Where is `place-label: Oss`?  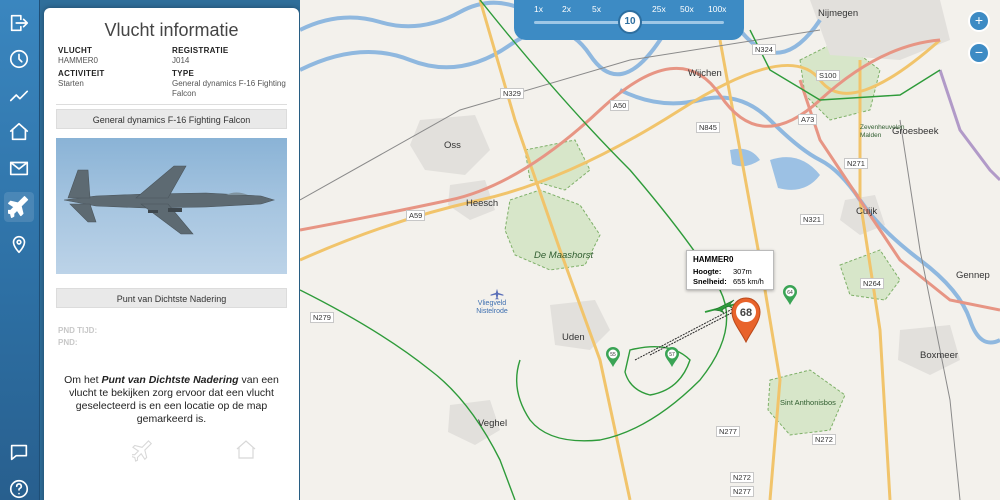 place-label: Oss is located at coordinates (452, 145).